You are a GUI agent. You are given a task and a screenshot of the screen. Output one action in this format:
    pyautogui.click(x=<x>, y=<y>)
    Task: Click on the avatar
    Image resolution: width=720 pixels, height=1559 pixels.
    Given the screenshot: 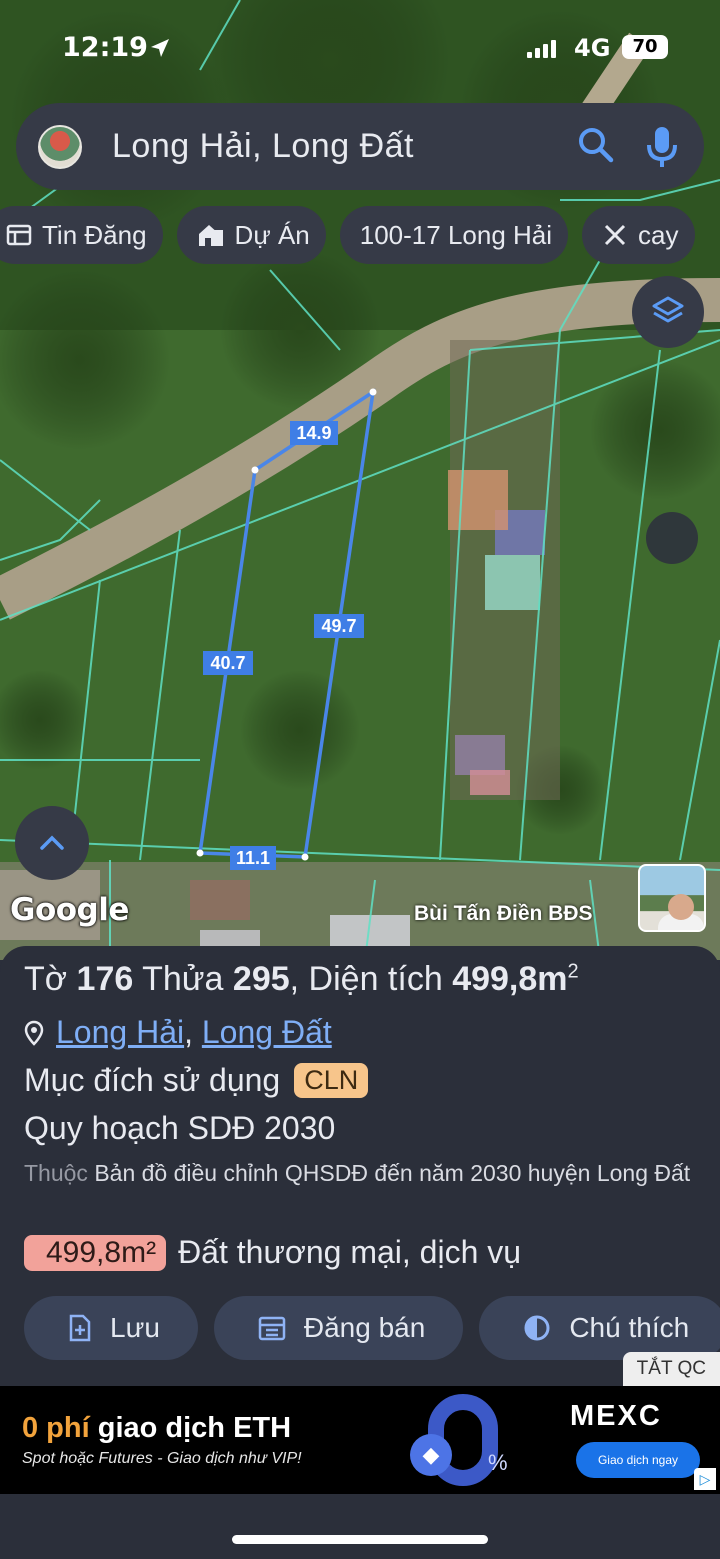 What is the action you would take?
    pyautogui.click(x=60, y=147)
    